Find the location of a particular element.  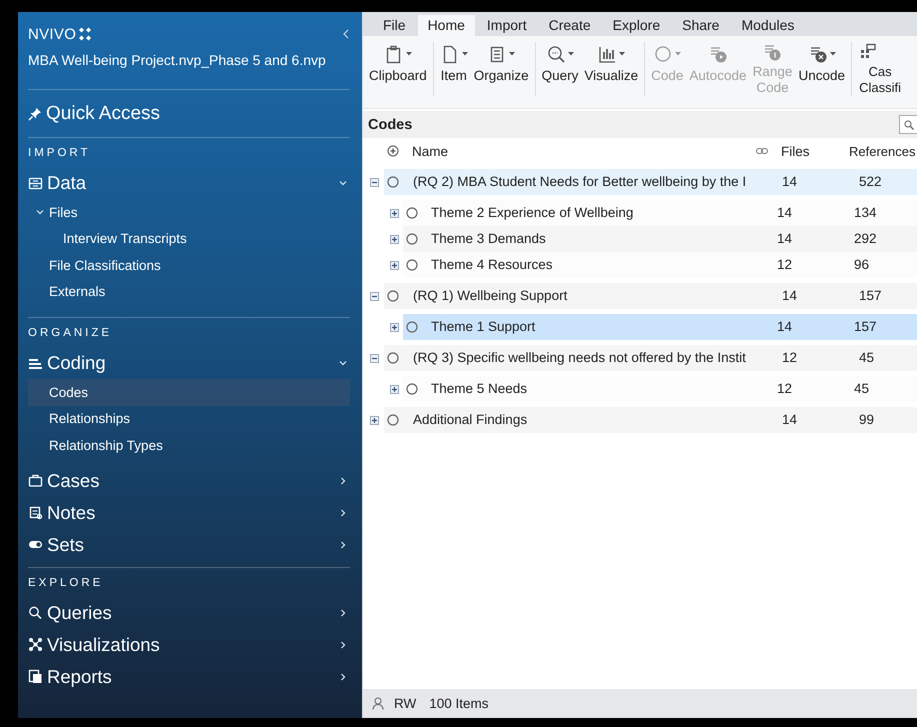

nav-item: File Classifications is located at coordinates (189, 265).